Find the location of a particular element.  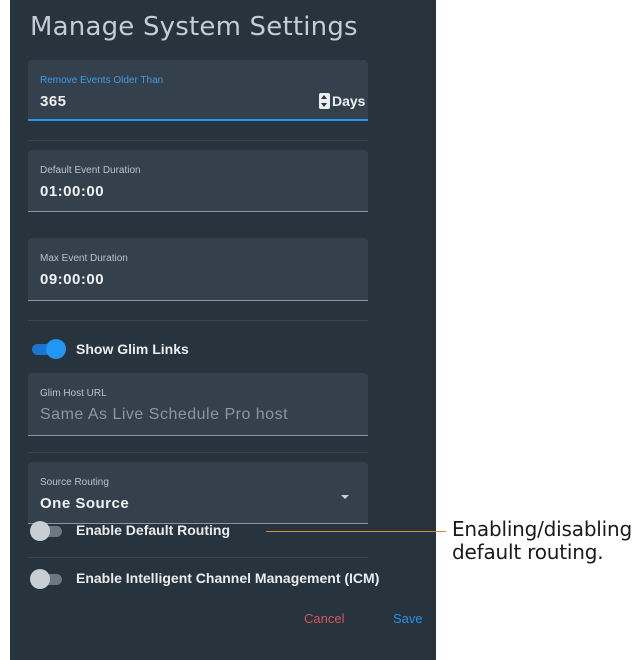

callout-annotation: Enabling/disabling default routing. is located at coordinates (542, 541).